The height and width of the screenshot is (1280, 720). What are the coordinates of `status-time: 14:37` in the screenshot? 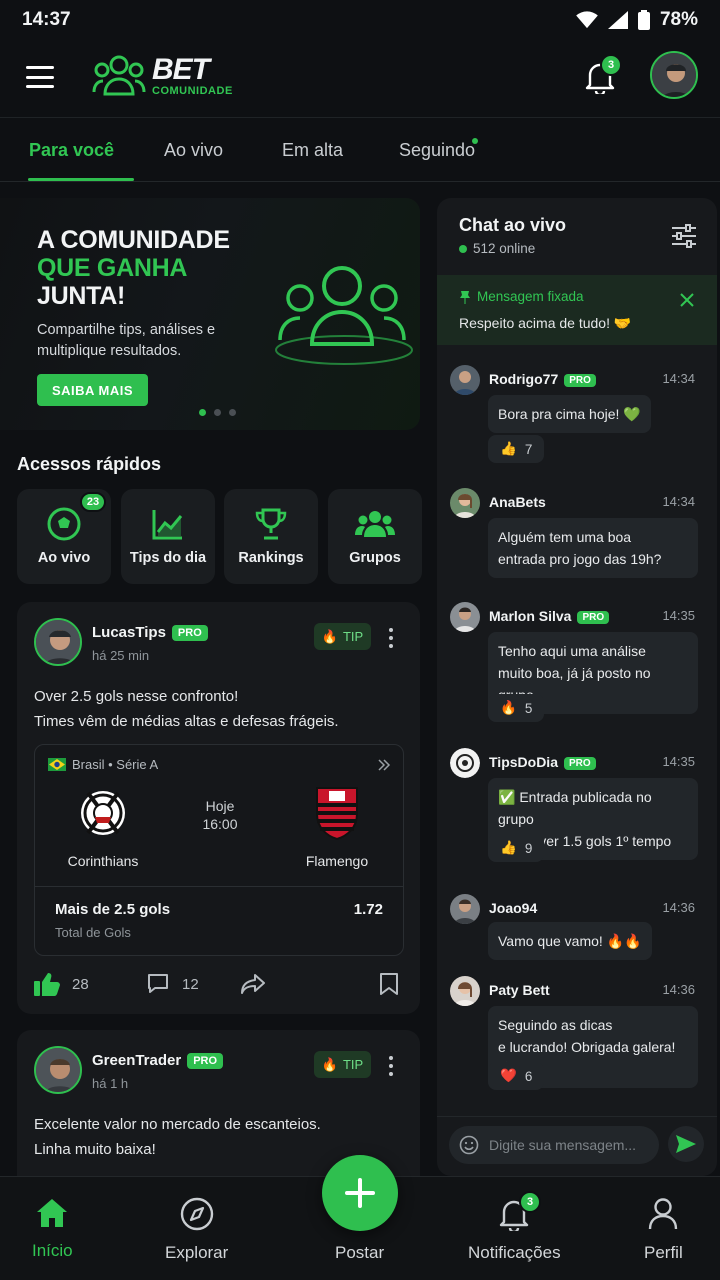 It's located at (46, 19).